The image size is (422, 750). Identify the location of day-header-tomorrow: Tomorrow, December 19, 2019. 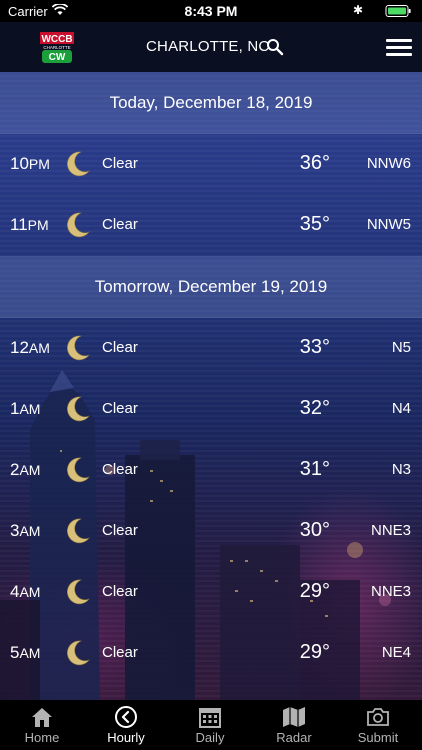
(211, 287).